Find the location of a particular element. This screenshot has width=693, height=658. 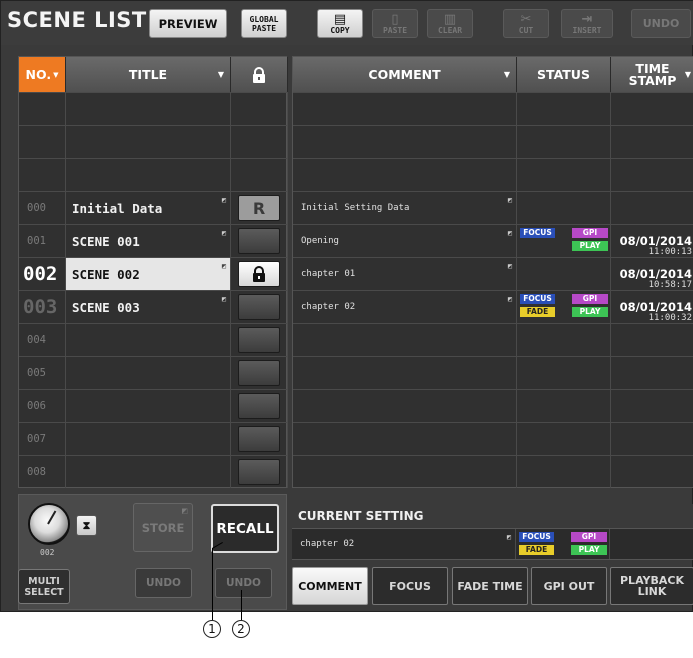

header-title: TITLE ▼ is located at coordinates (148, 74).